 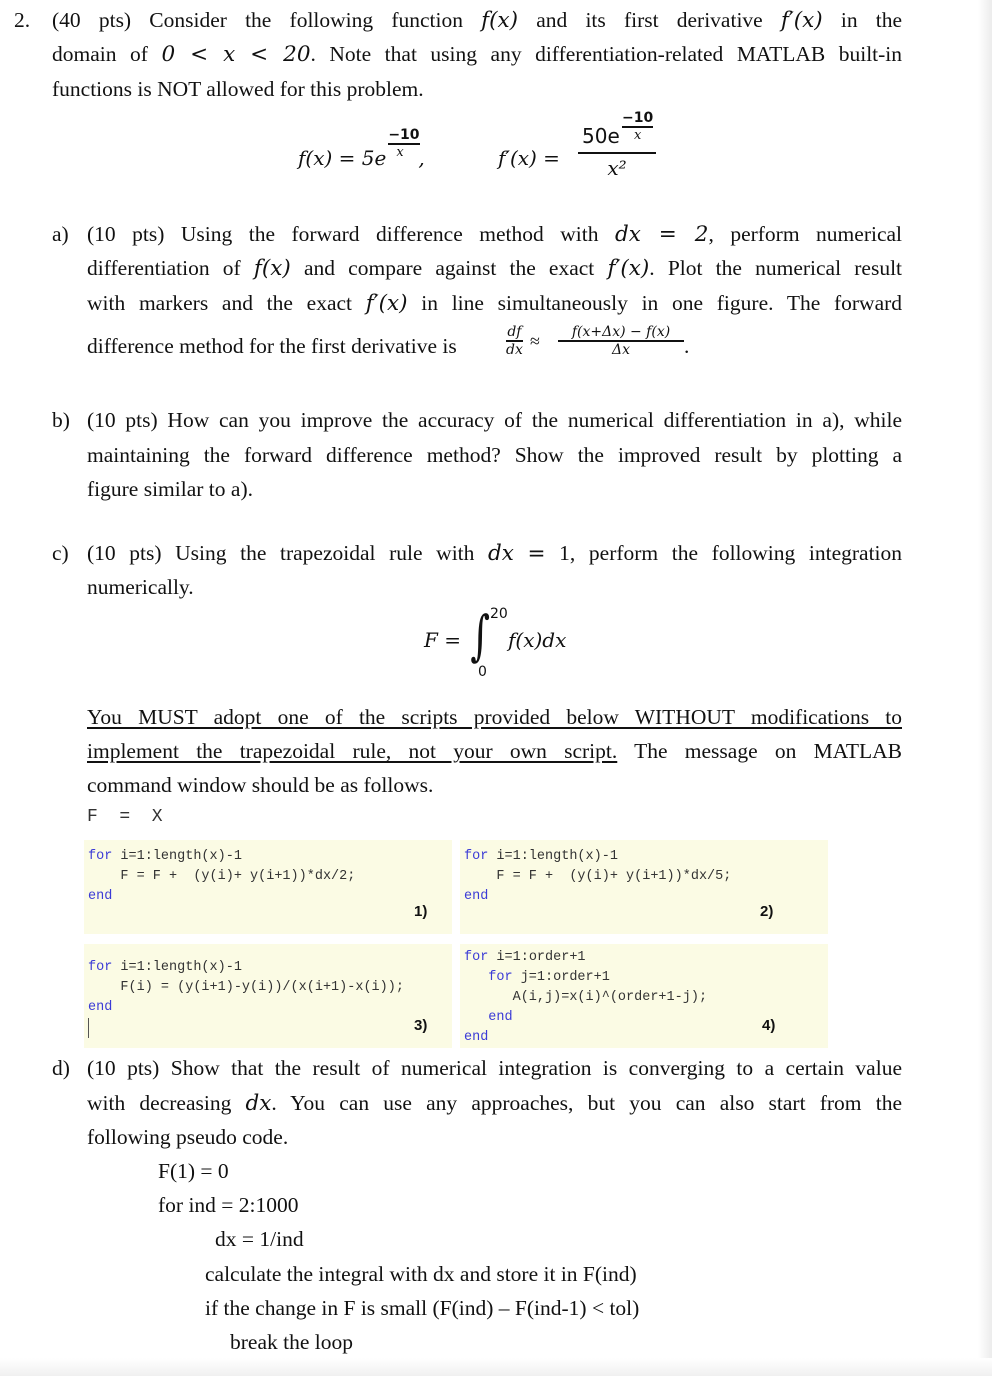 What do you see at coordinates (871, 20) in the screenshot?
I see `intro-text: in the` at bounding box center [871, 20].